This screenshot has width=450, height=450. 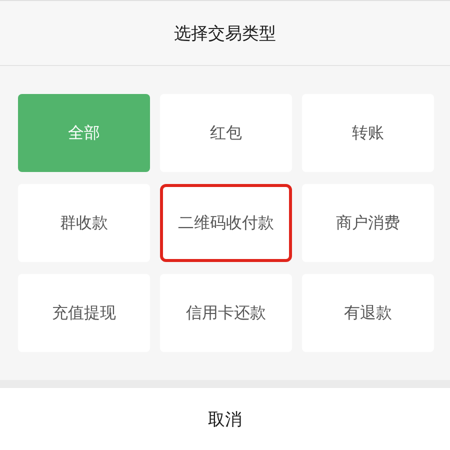 What do you see at coordinates (225, 33) in the screenshot?
I see `sheet-title: 选择交易类型` at bounding box center [225, 33].